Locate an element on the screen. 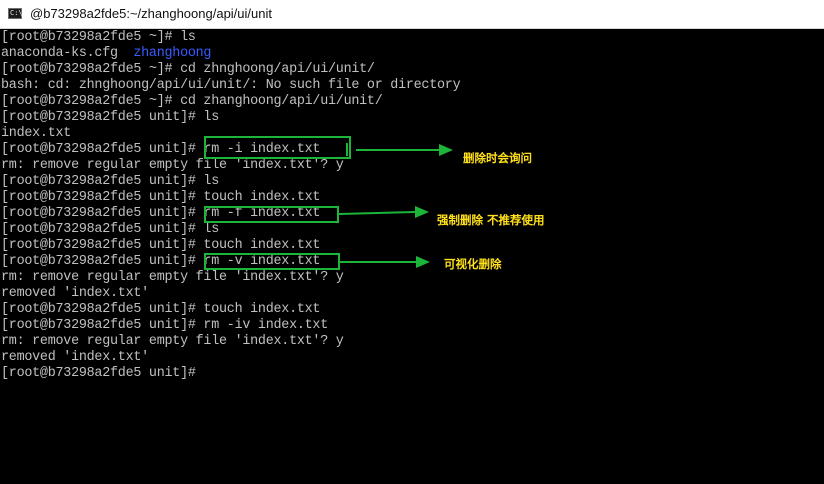 The height and width of the screenshot is (484, 824). terminal-line: [root@b73298a2fde5 unit]# is located at coordinates (98, 373).